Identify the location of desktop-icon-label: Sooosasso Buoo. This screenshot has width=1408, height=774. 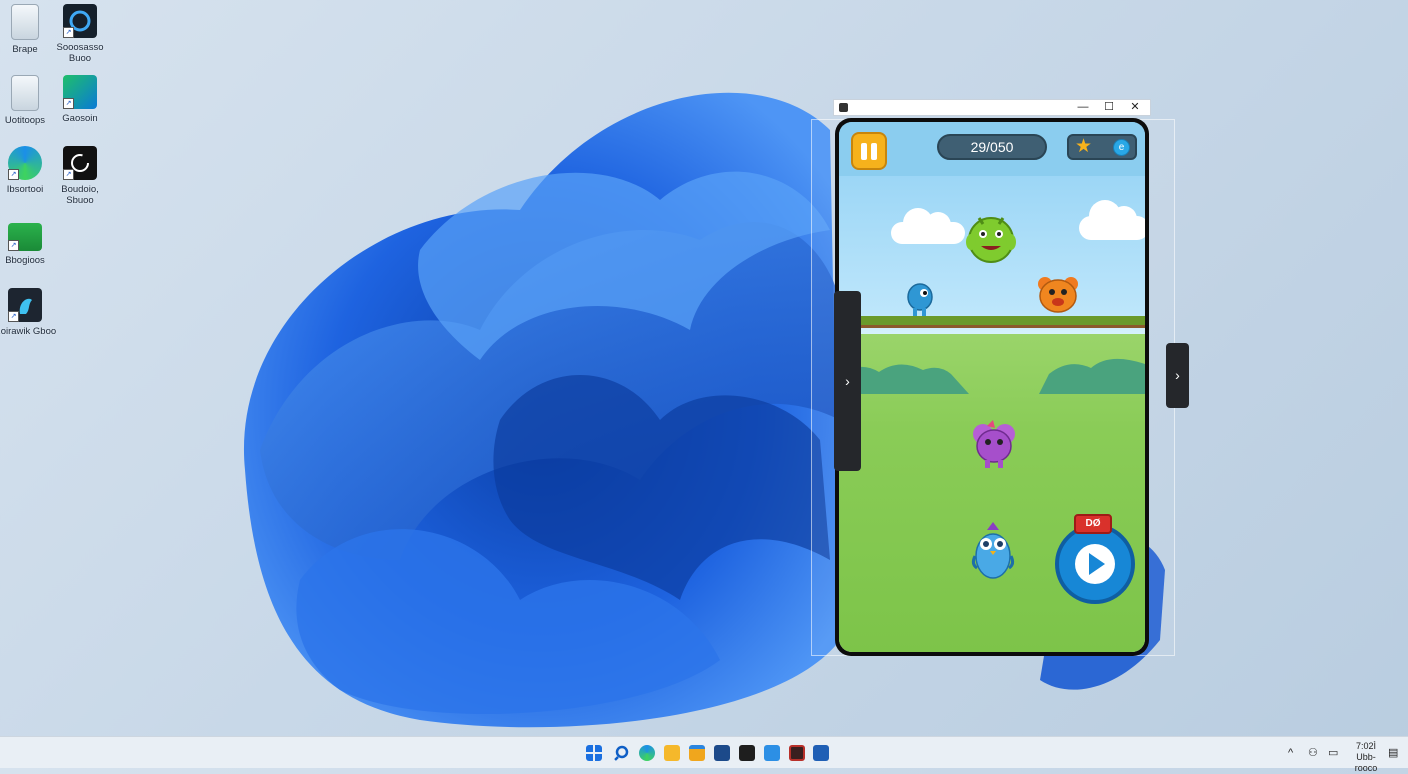
(80, 53).